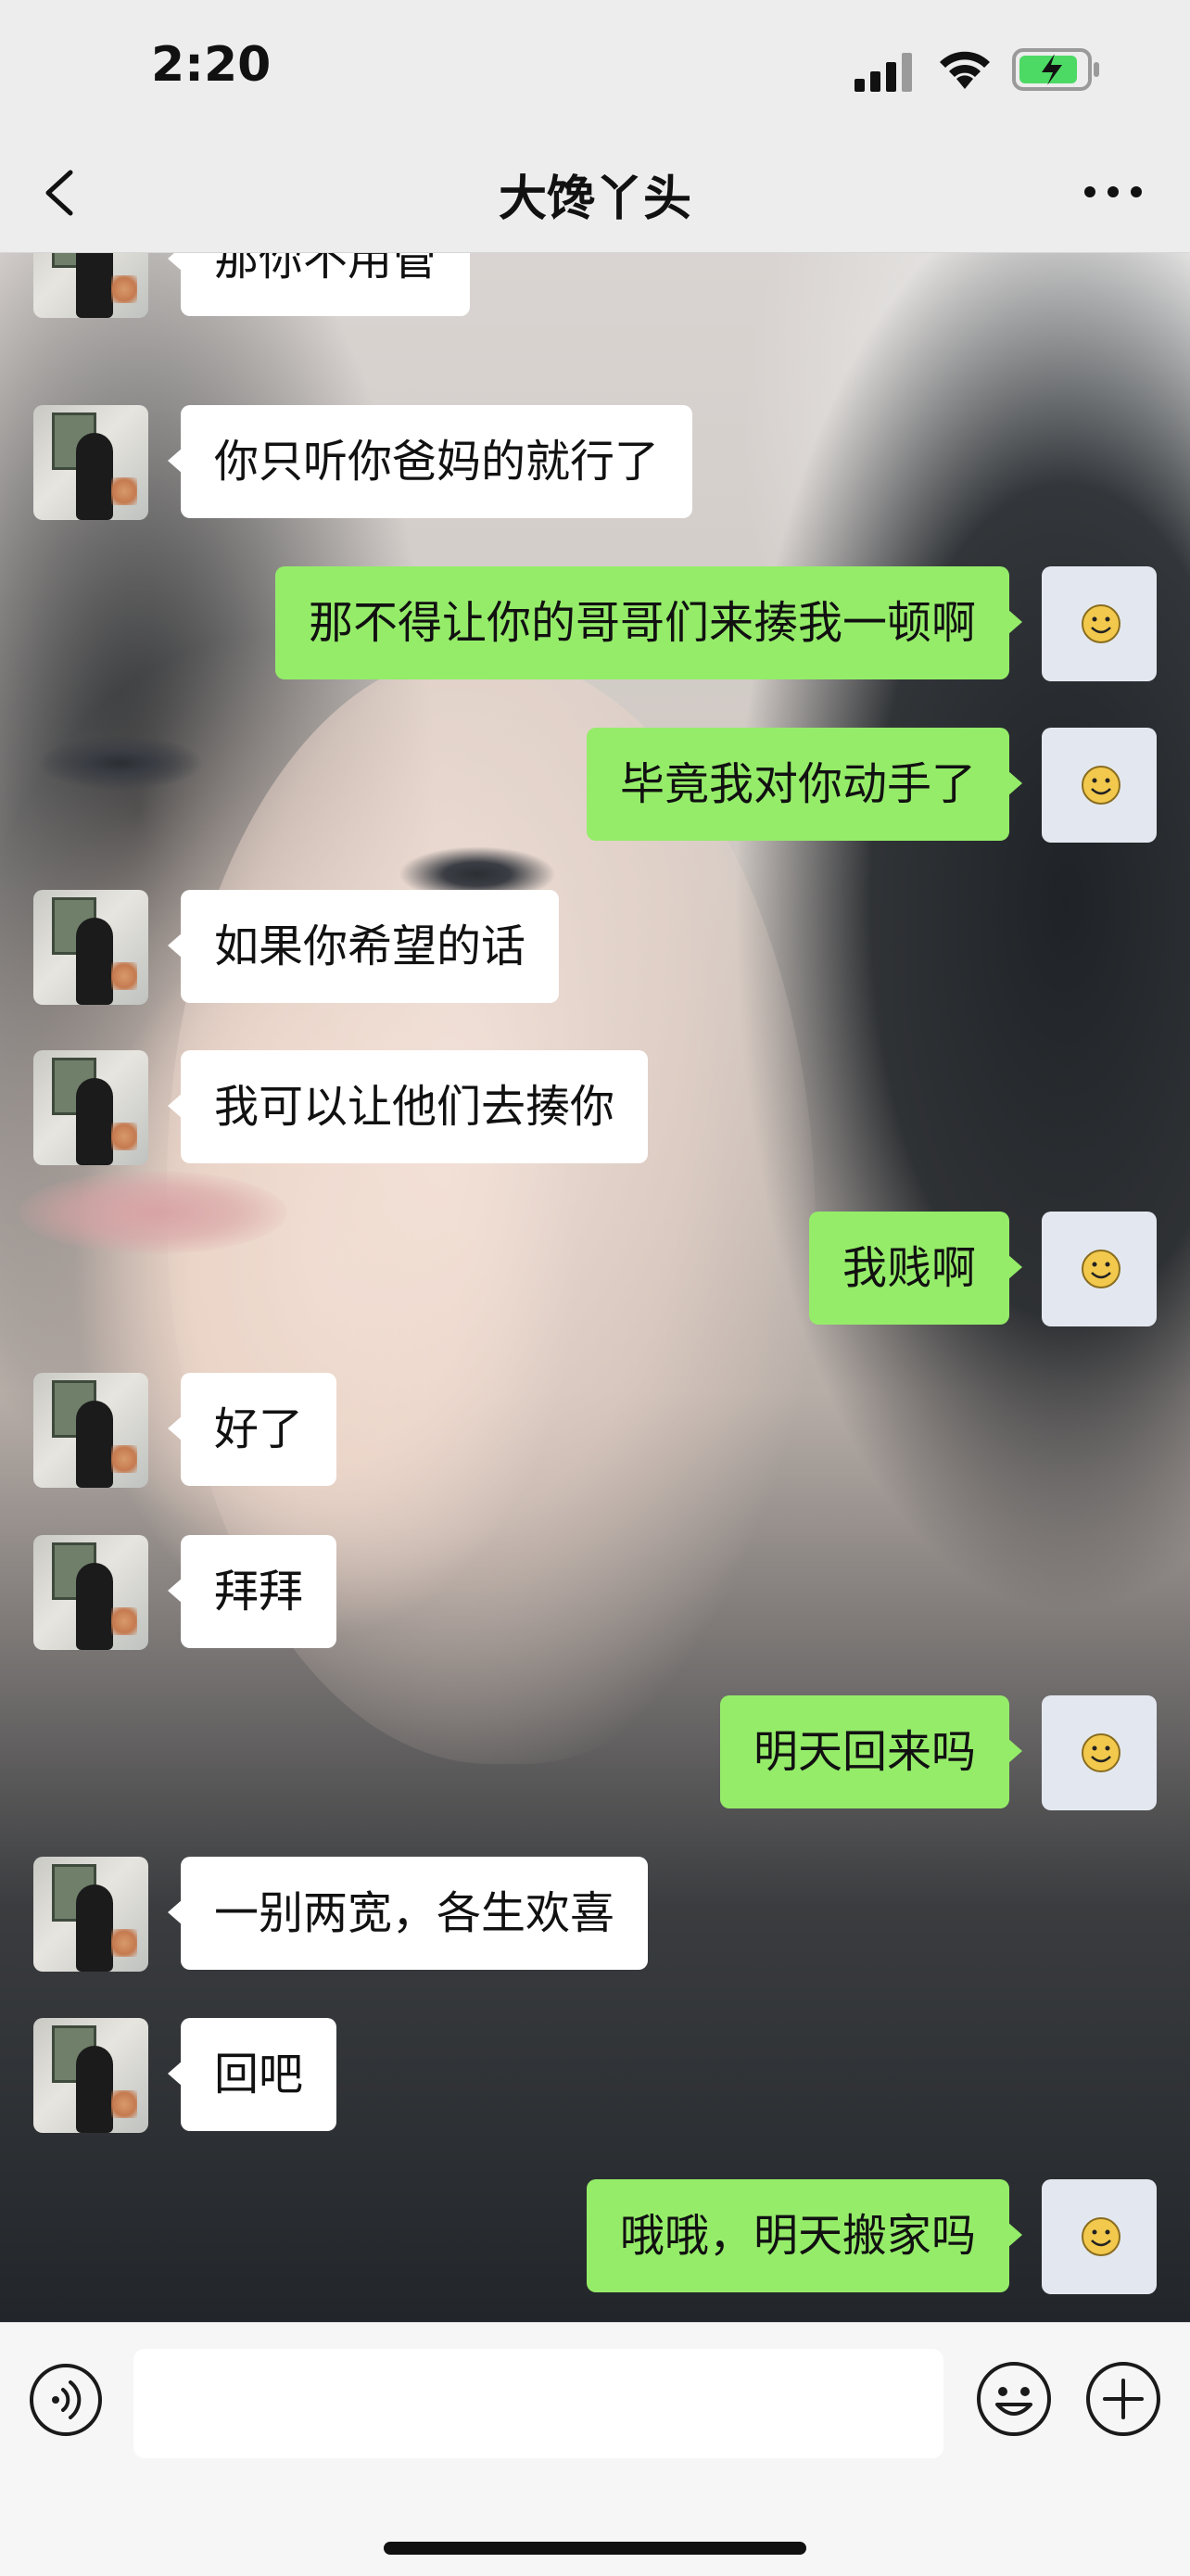 The width and height of the screenshot is (1190, 2576). I want to click on message-row: 哦哦，明天搬家吗, so click(595, 2236).